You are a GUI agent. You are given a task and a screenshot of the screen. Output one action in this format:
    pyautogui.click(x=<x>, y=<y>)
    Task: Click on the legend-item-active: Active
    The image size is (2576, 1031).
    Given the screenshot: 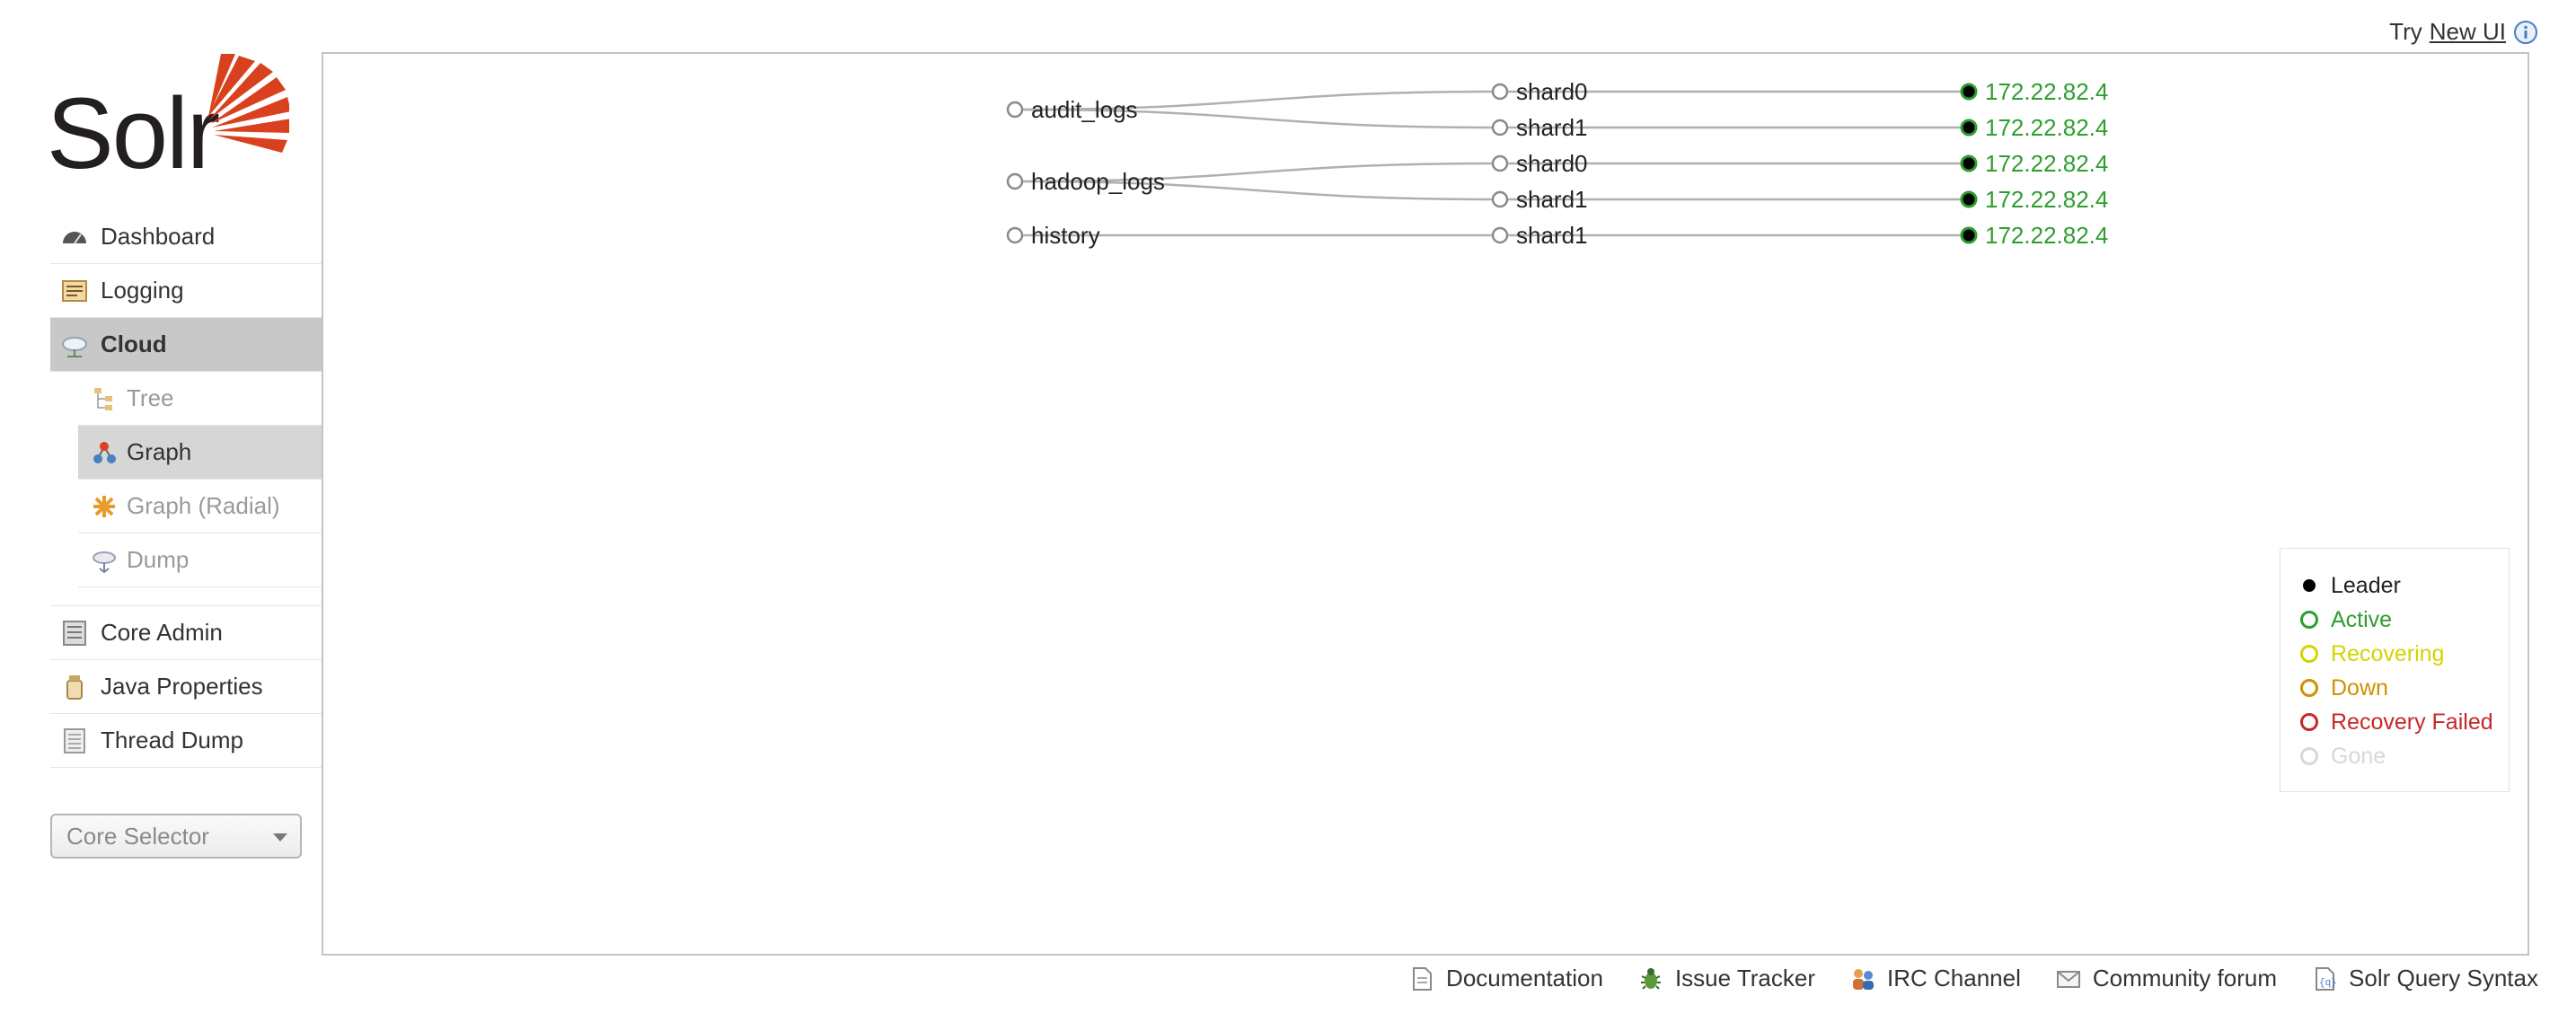 What is the action you would take?
    pyautogui.click(x=2404, y=620)
    